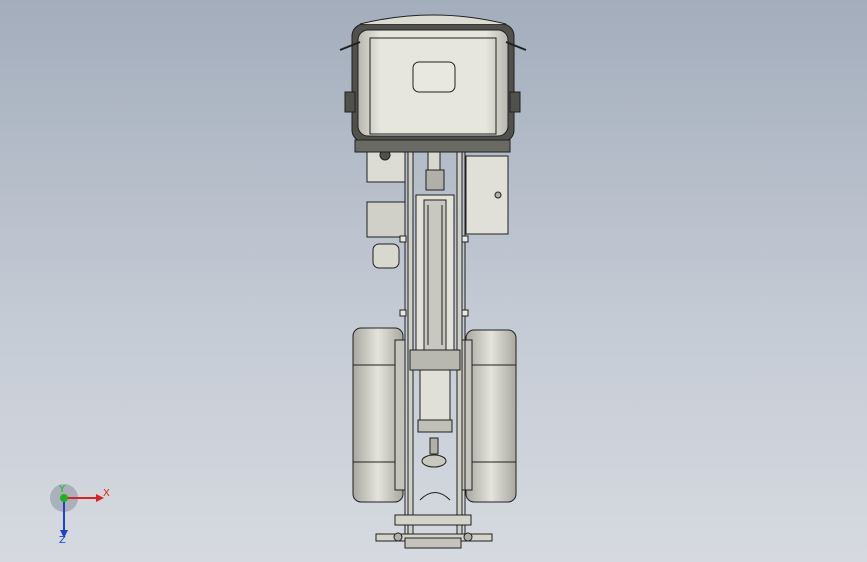 This screenshot has height=562, width=867. Describe the element at coordinates (379, 415) in the screenshot. I see `left-track` at that location.